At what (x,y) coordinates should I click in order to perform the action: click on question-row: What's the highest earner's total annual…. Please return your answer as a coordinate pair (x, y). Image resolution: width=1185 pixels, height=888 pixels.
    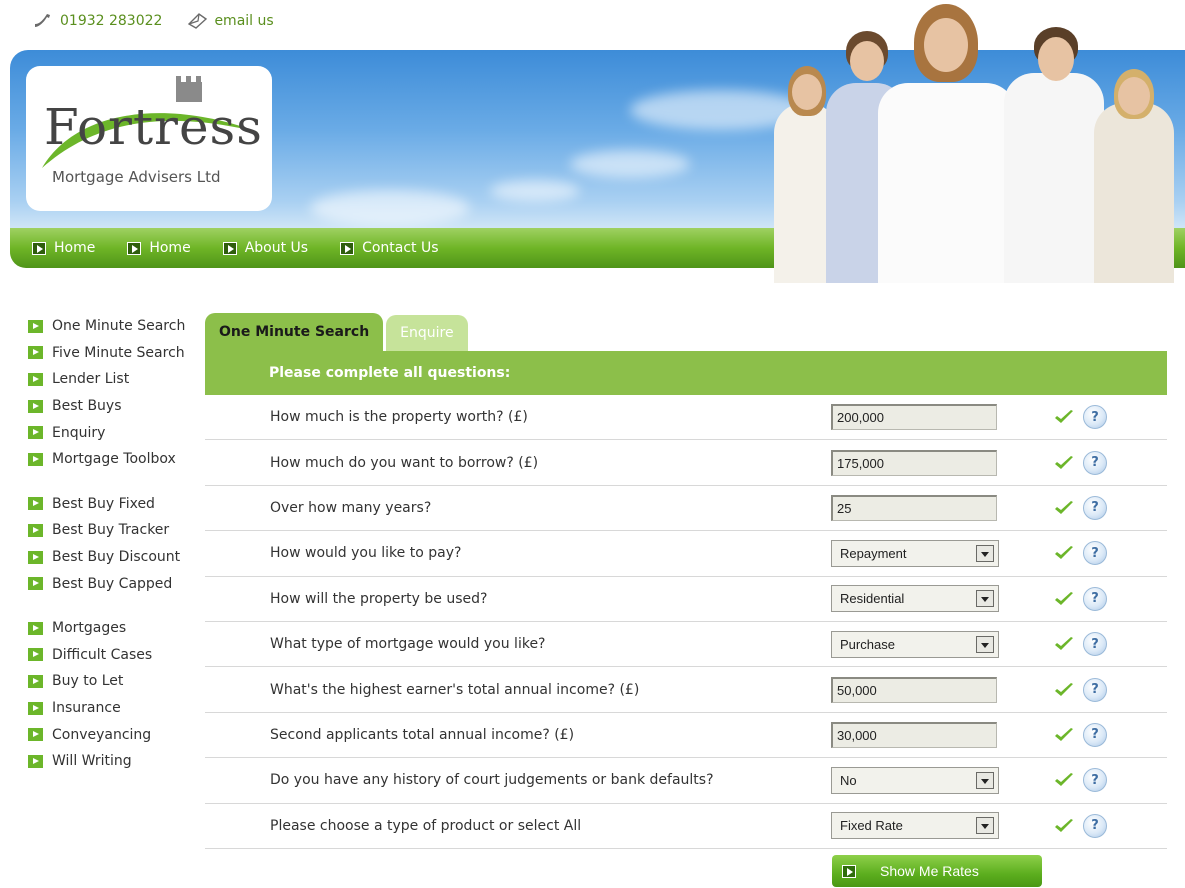
    Looking at the image, I should click on (686, 690).